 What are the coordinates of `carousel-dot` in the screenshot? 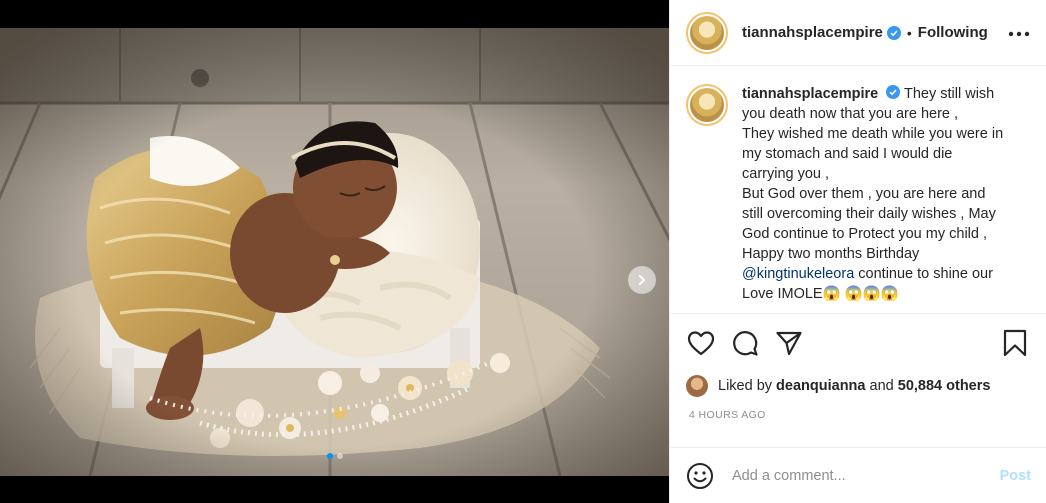 It's located at (339, 456).